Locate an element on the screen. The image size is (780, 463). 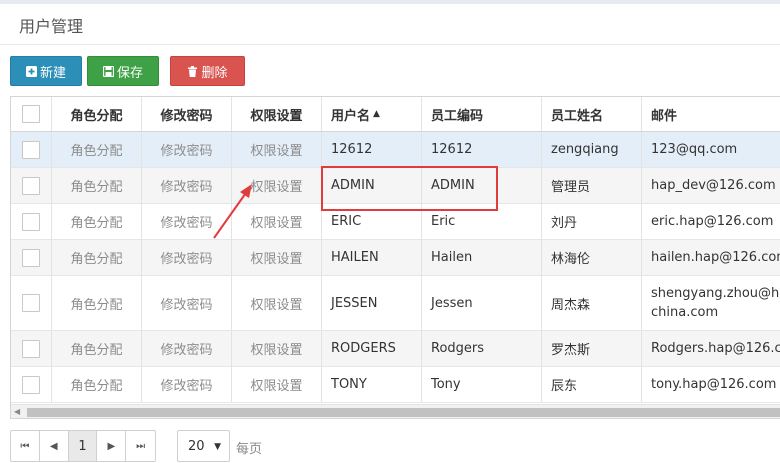
emp-name-cell: 林海伦 is located at coordinates (592, 257).